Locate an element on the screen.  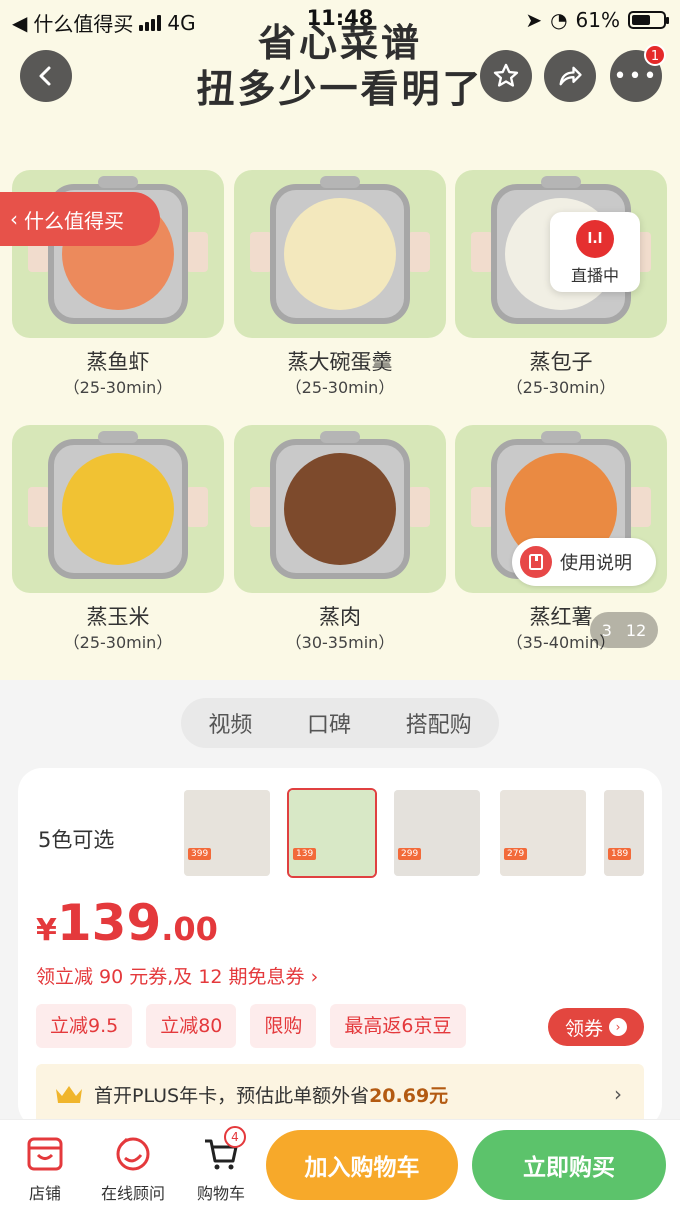
recipe-name: 蒸包子 is located at coordinates (561, 362).